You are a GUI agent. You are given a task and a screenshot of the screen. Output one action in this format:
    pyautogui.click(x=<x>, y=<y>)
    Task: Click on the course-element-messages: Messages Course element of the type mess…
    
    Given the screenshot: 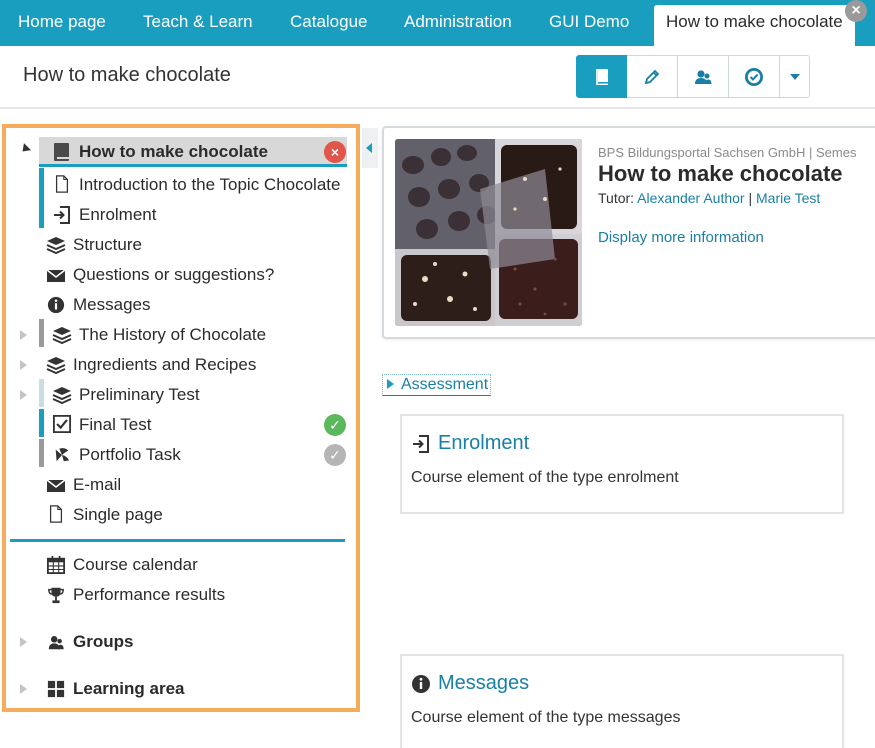 What is the action you would take?
    pyautogui.click(x=622, y=701)
    